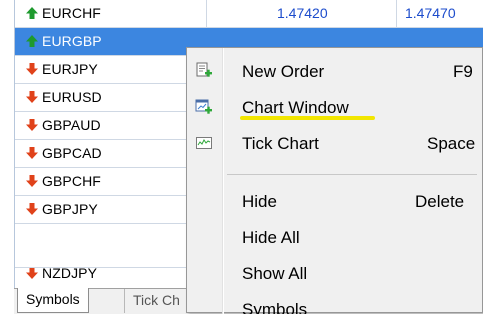 Image resolution: width=483 pixels, height=314 pixels. What do you see at coordinates (249, 14) in the screenshot?
I see `symbol-row-eurchf: EURCHF 1.47420 1.47470` at bounding box center [249, 14].